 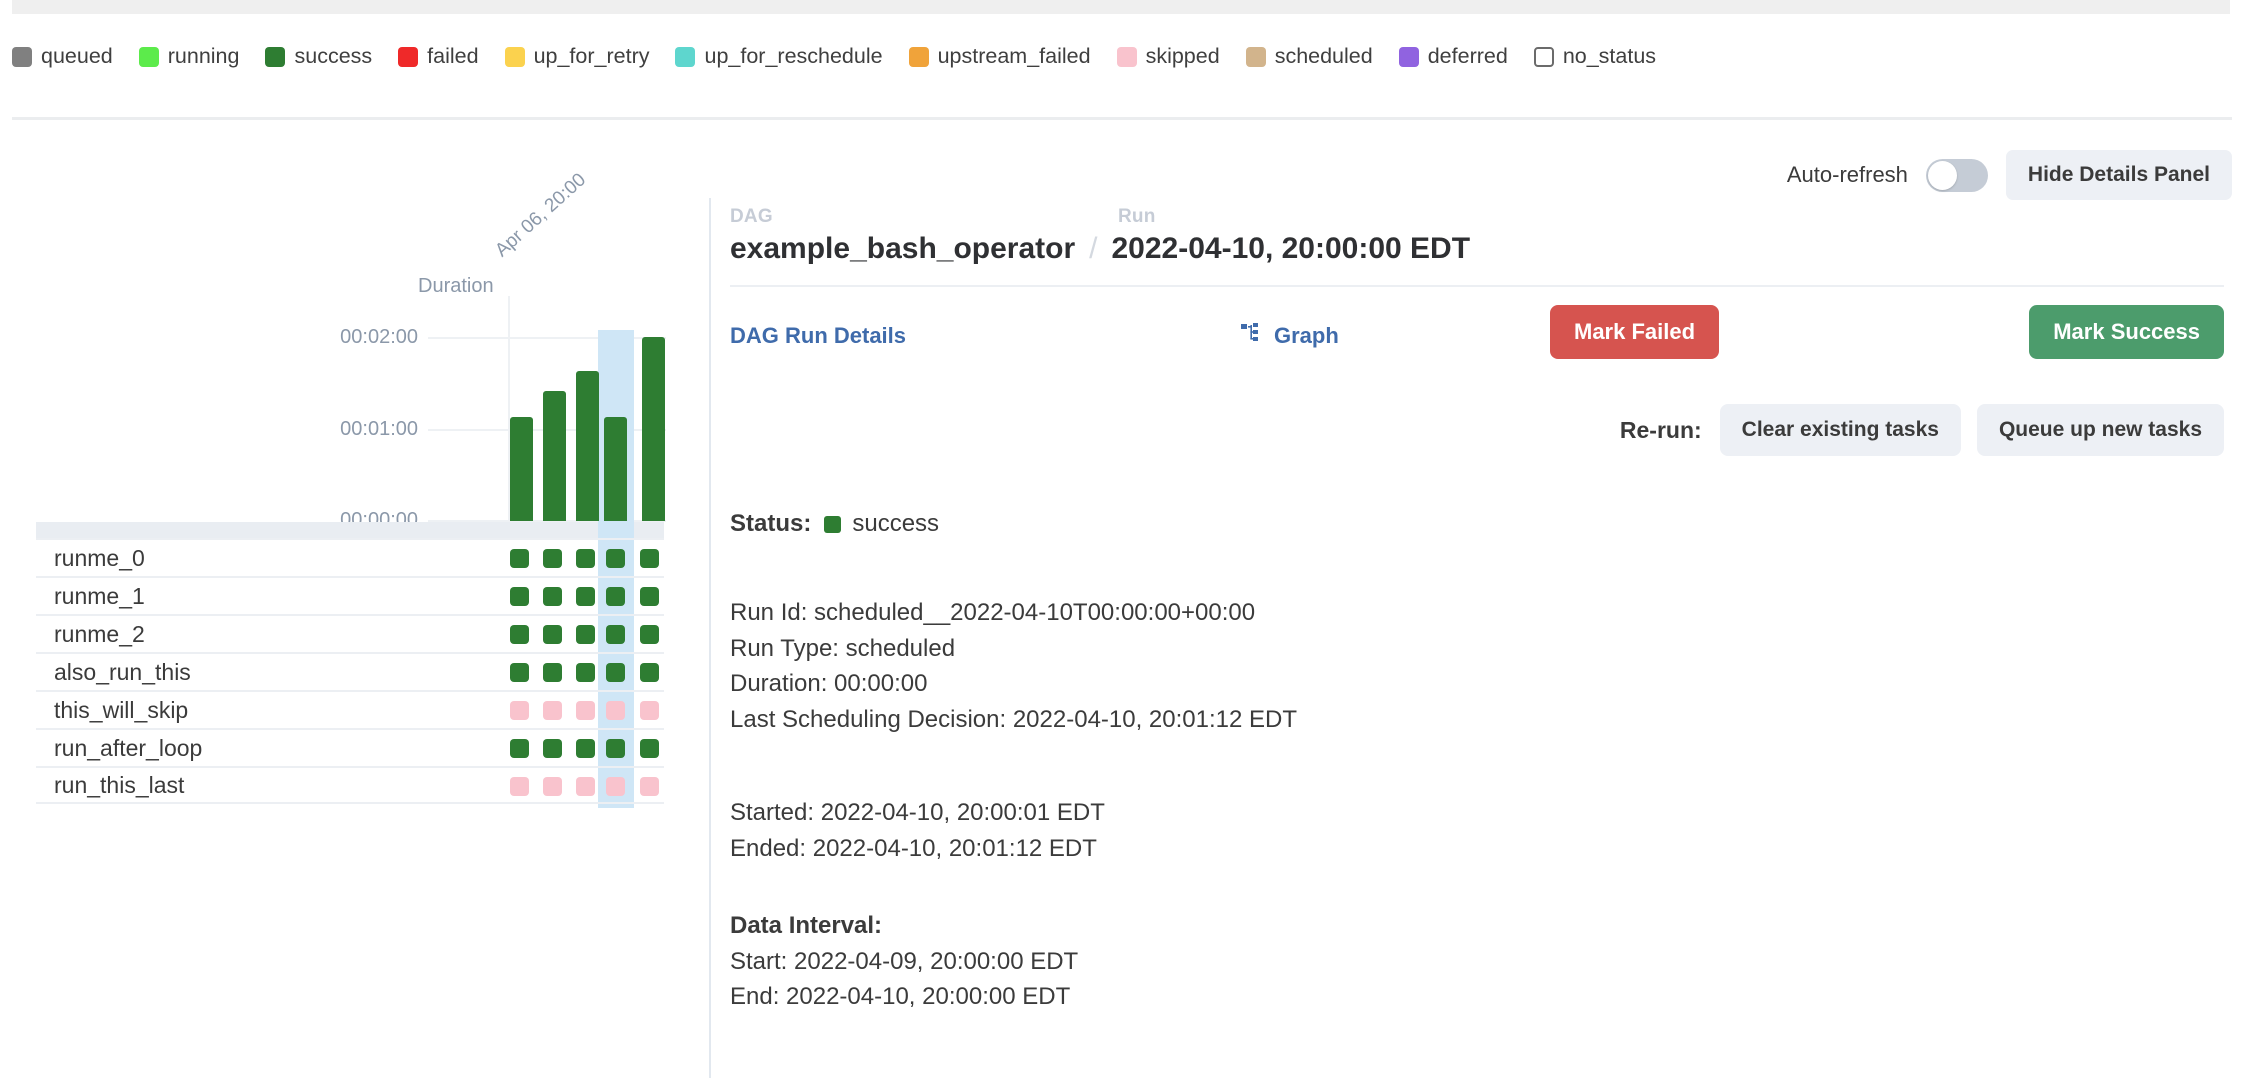 What do you see at coordinates (913, 848) in the screenshot?
I see `run-ended: Ended: 2022-04-10, 20:01:12 EDT` at bounding box center [913, 848].